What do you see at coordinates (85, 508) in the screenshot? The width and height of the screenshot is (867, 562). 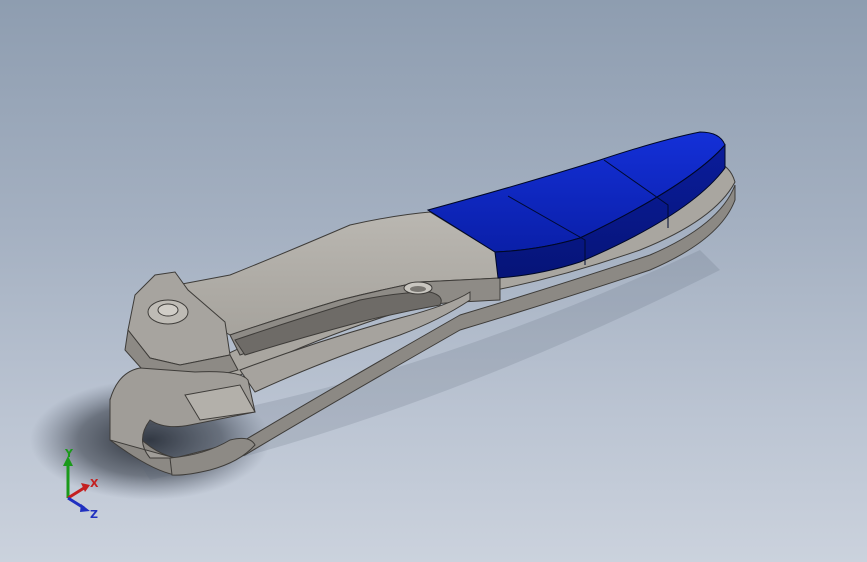 I see `z-axis-arrowhead` at bounding box center [85, 508].